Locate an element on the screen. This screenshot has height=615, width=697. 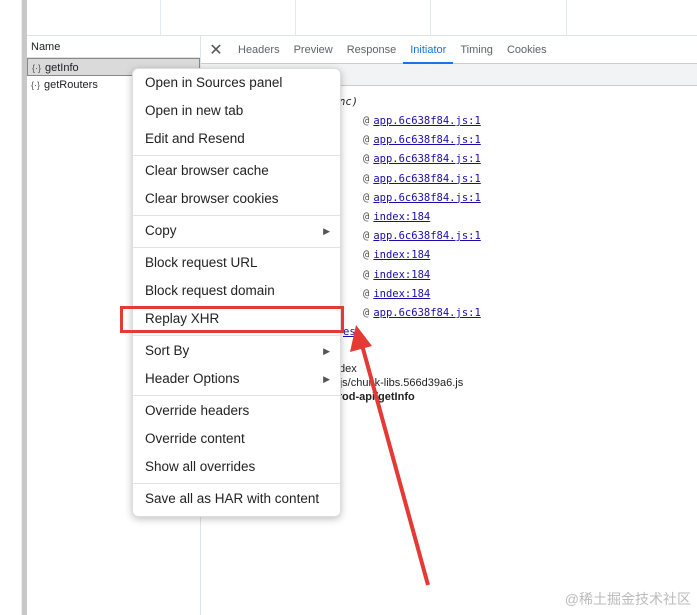
watermark: @稀土掘金技术社区 is located at coordinates (627, 599).